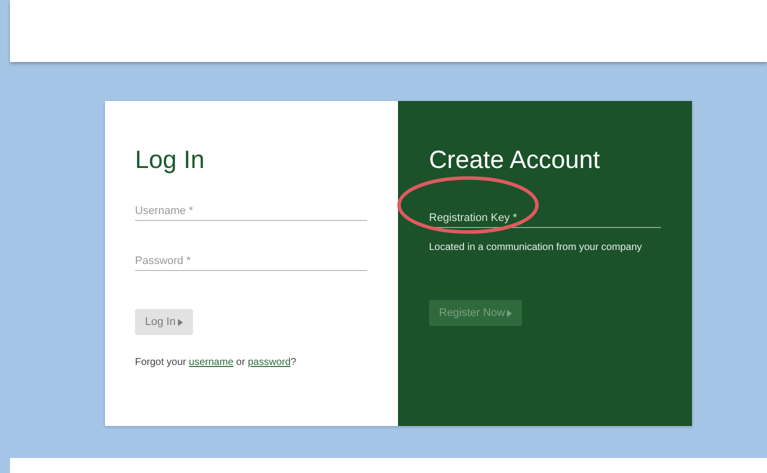  Describe the element at coordinates (170, 160) in the screenshot. I see `login-title: Log In` at that location.